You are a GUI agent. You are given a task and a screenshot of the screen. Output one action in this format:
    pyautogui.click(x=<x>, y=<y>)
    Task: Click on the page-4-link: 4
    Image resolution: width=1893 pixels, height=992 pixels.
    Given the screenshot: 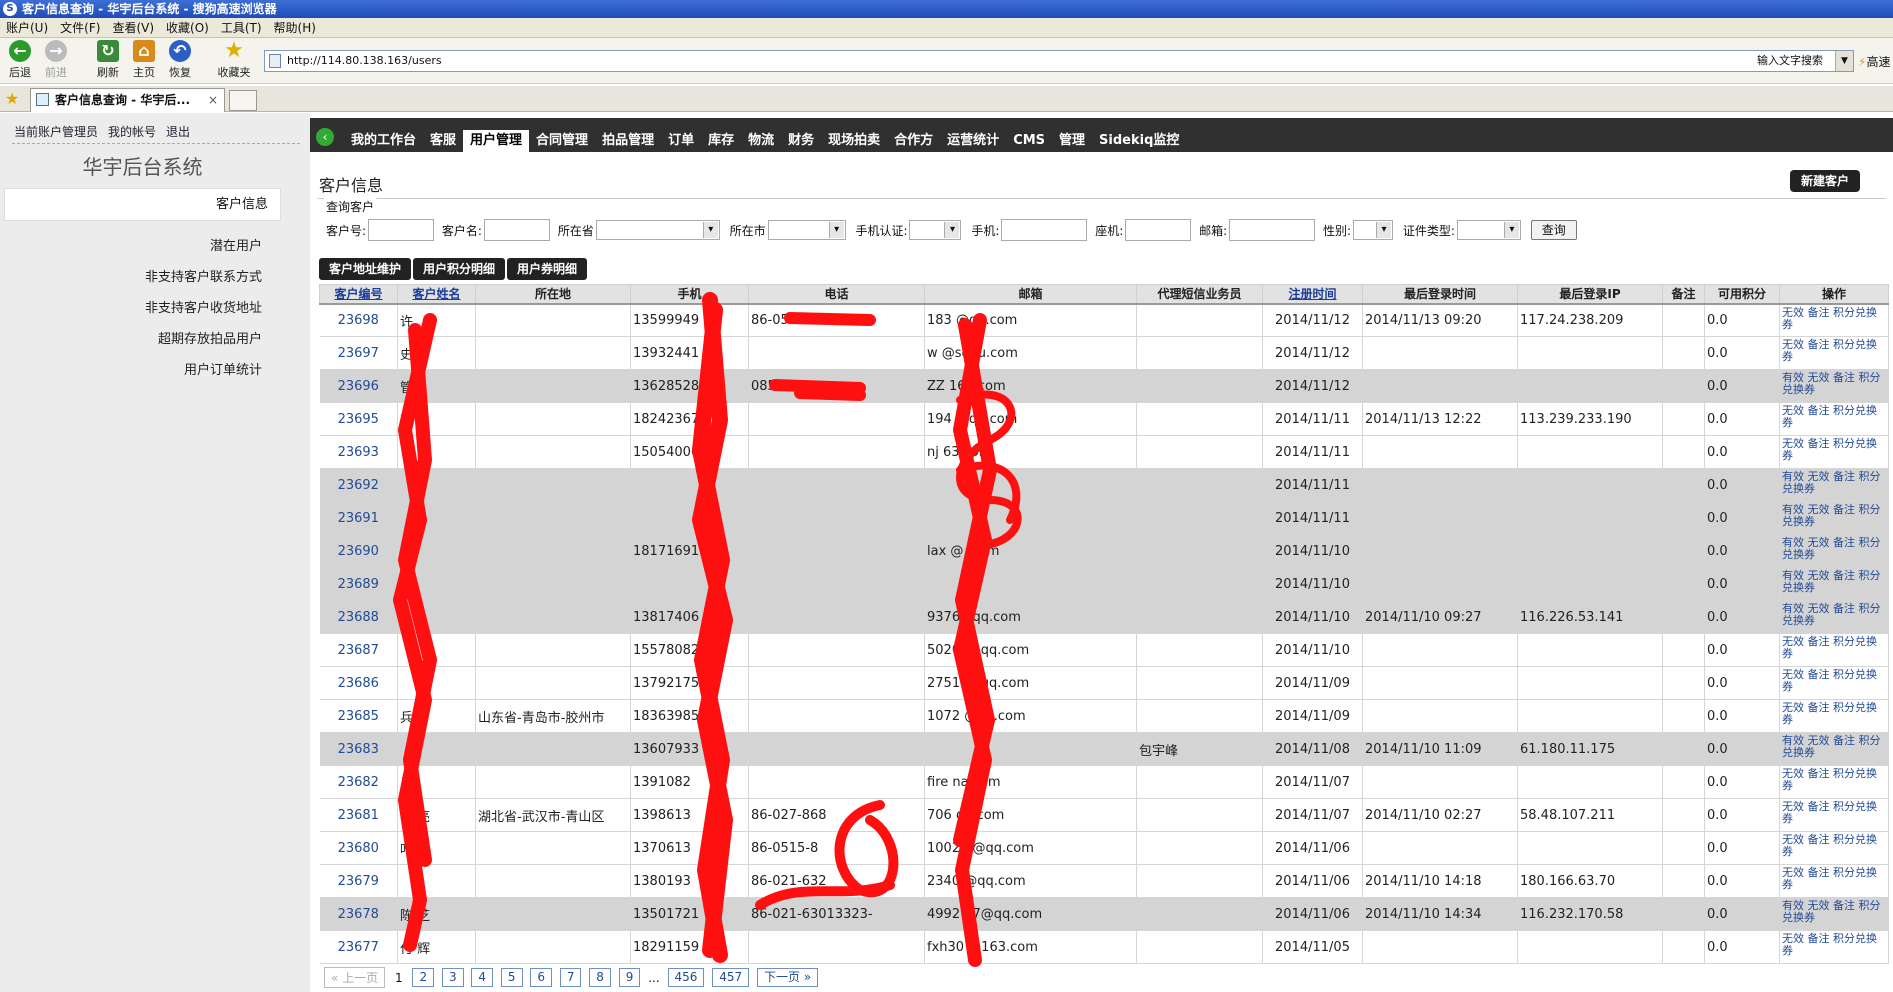 What is the action you would take?
    pyautogui.click(x=482, y=977)
    